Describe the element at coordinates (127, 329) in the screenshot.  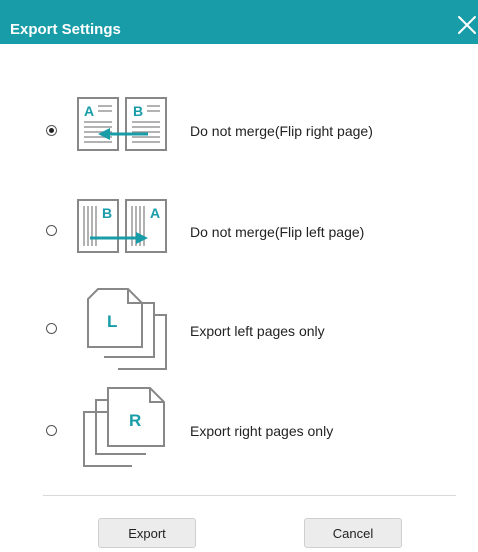
I see `left-pages-icon: L` at that location.